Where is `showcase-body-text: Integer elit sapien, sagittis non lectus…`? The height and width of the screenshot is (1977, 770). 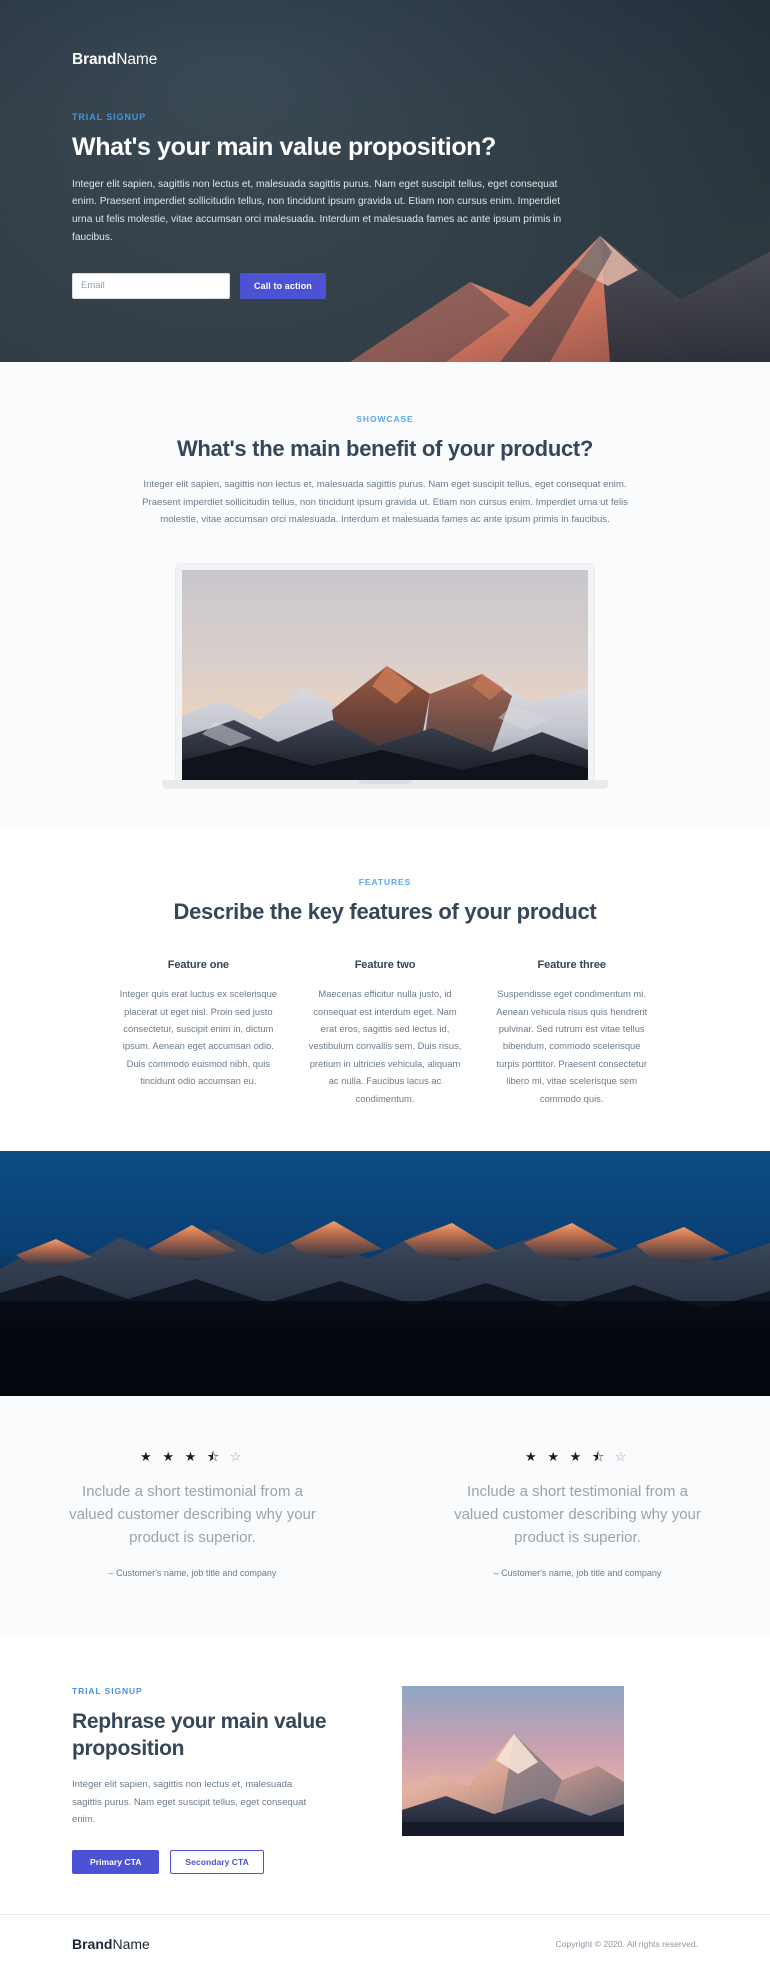 showcase-body-text: Integer elit sapien, sagittis non lectus… is located at coordinates (385, 502).